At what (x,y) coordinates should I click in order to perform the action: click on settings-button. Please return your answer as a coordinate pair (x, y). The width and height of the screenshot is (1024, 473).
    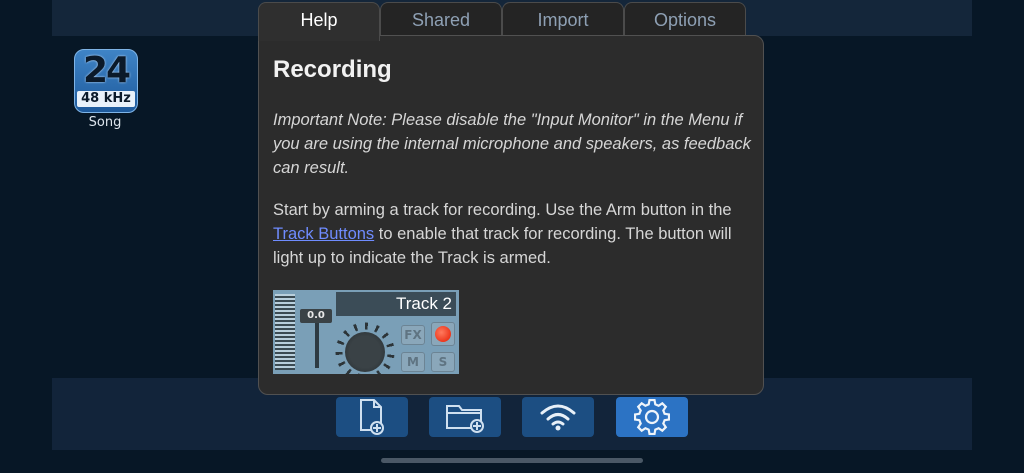
    Looking at the image, I should click on (652, 417).